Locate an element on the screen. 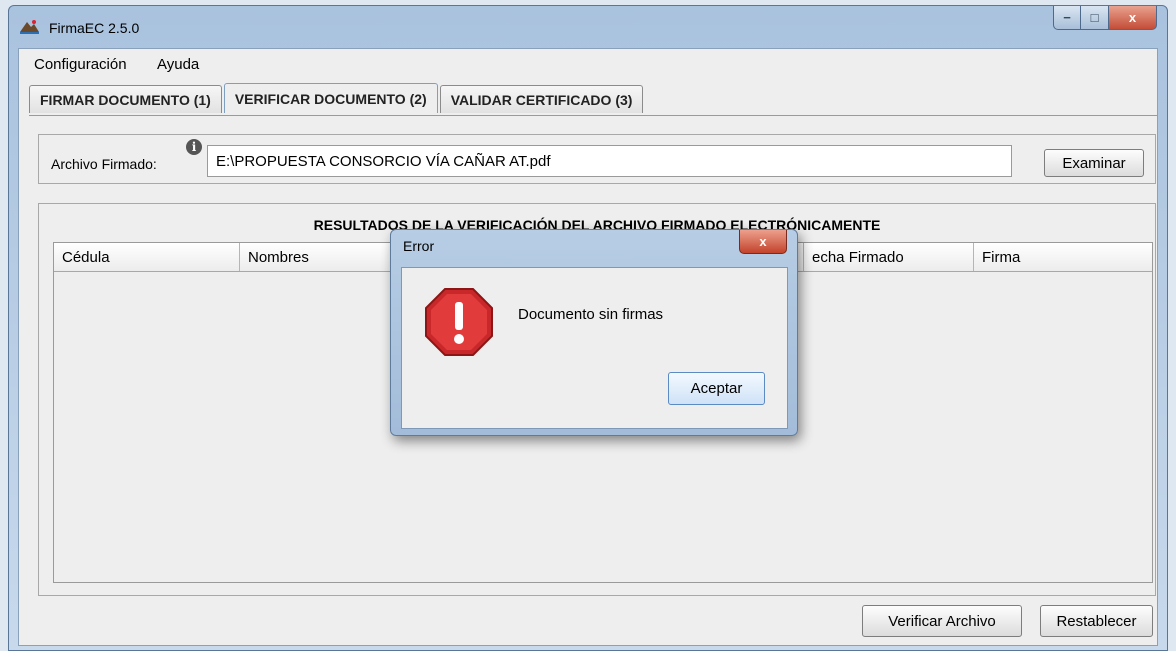  verificar-archivo-button: Verificar Archivo is located at coordinates (942, 621).